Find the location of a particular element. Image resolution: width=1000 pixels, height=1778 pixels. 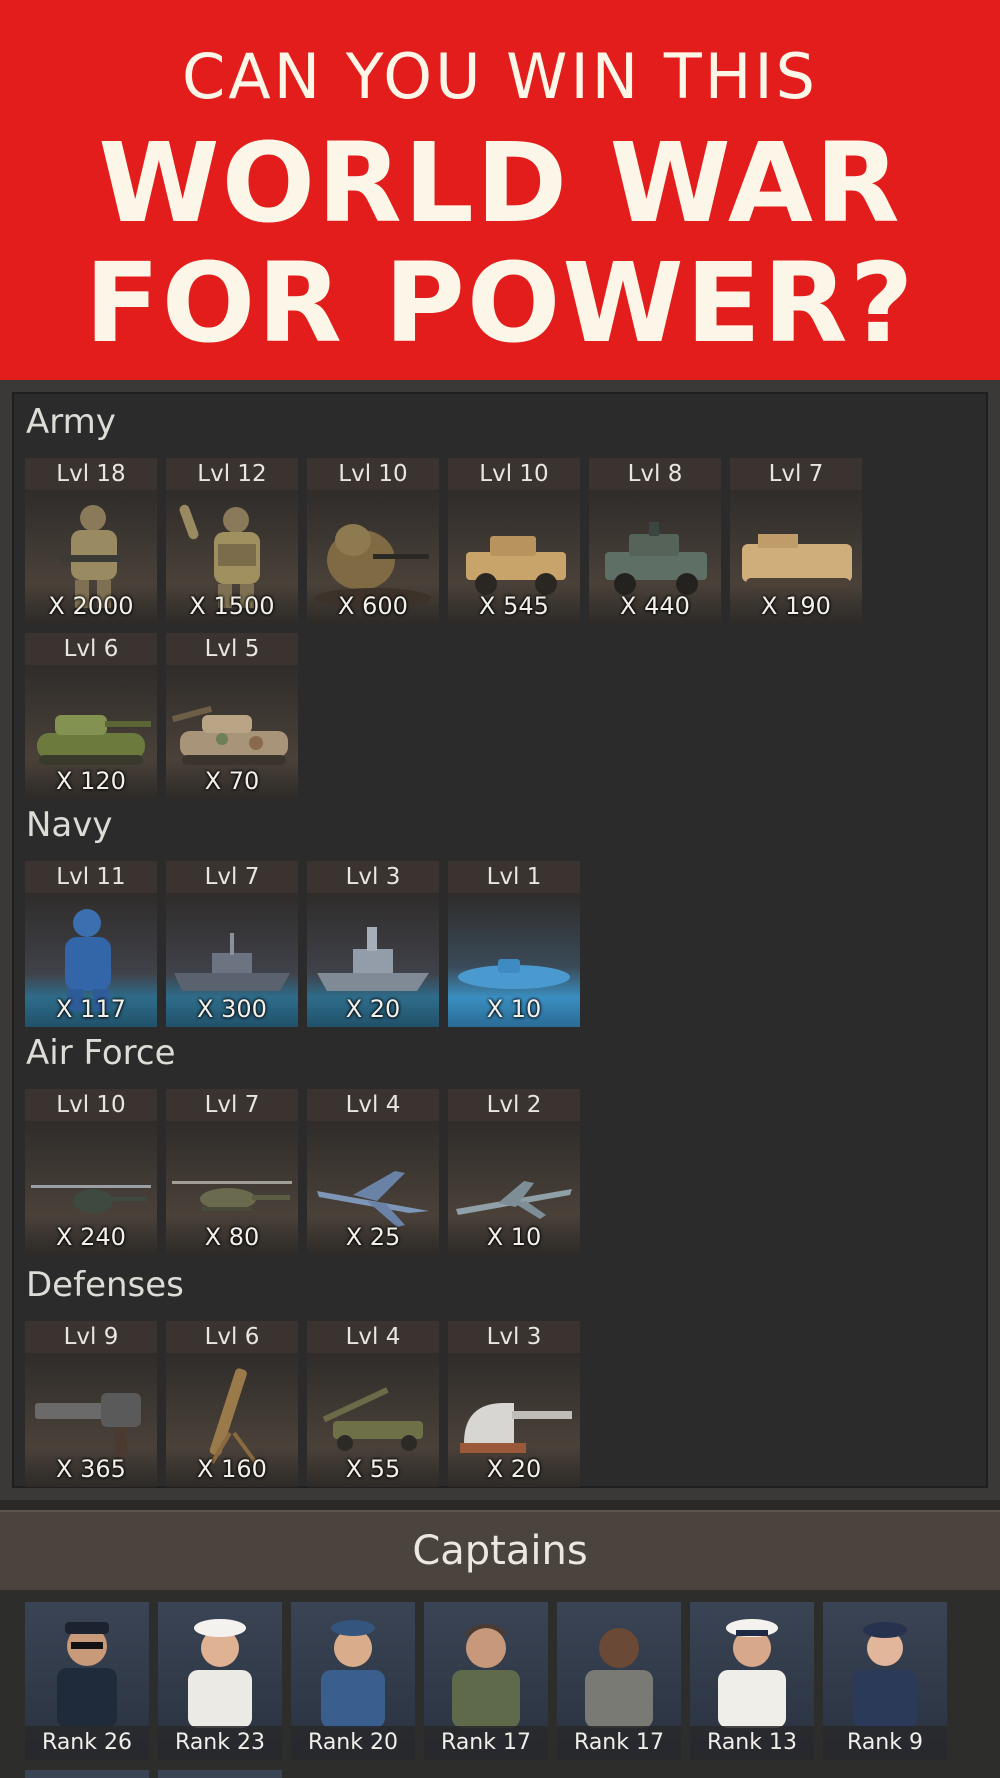

captain-rank: Rank 20 is located at coordinates (353, 1743).